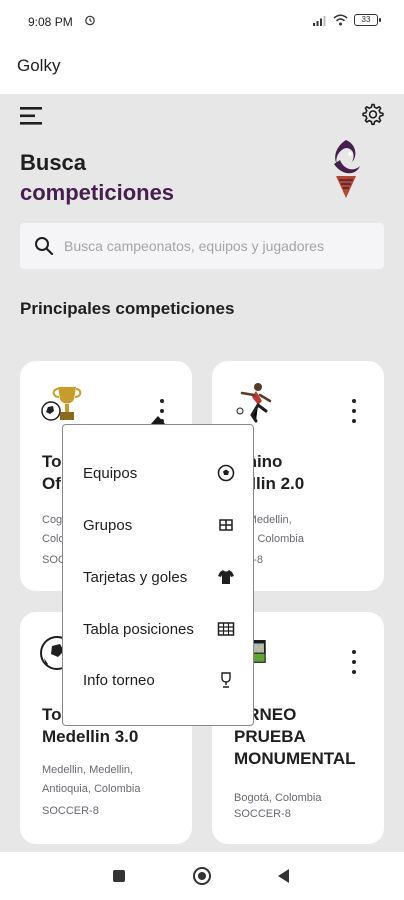  I want to click on gear-icon, so click(372, 114).